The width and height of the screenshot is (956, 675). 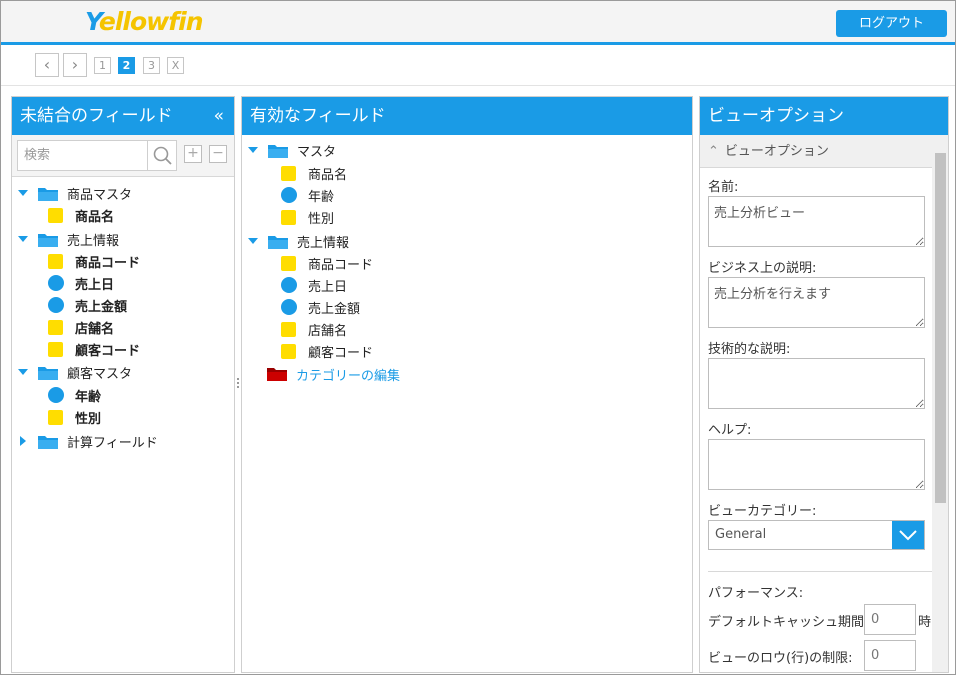 I want to click on view-category-value: General, so click(x=741, y=534).